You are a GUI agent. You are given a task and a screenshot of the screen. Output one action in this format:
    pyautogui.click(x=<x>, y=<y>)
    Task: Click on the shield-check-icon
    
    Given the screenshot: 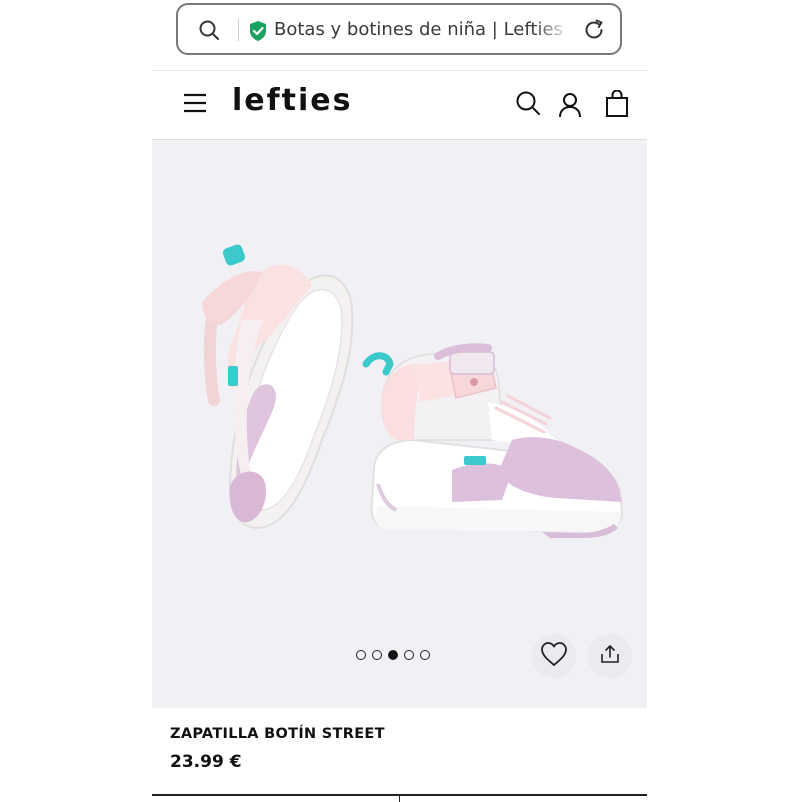 What is the action you would take?
    pyautogui.click(x=258, y=33)
    